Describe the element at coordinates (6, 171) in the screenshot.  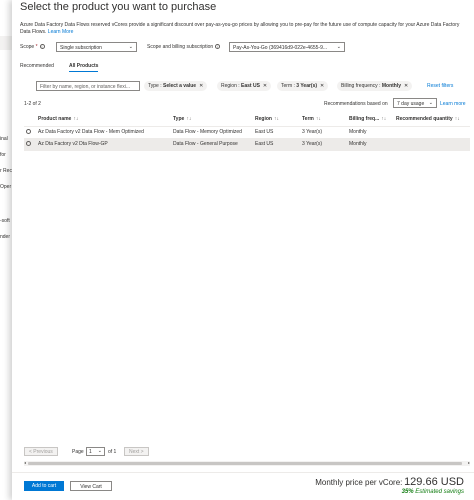
I see `background-text: r Rec` at that location.